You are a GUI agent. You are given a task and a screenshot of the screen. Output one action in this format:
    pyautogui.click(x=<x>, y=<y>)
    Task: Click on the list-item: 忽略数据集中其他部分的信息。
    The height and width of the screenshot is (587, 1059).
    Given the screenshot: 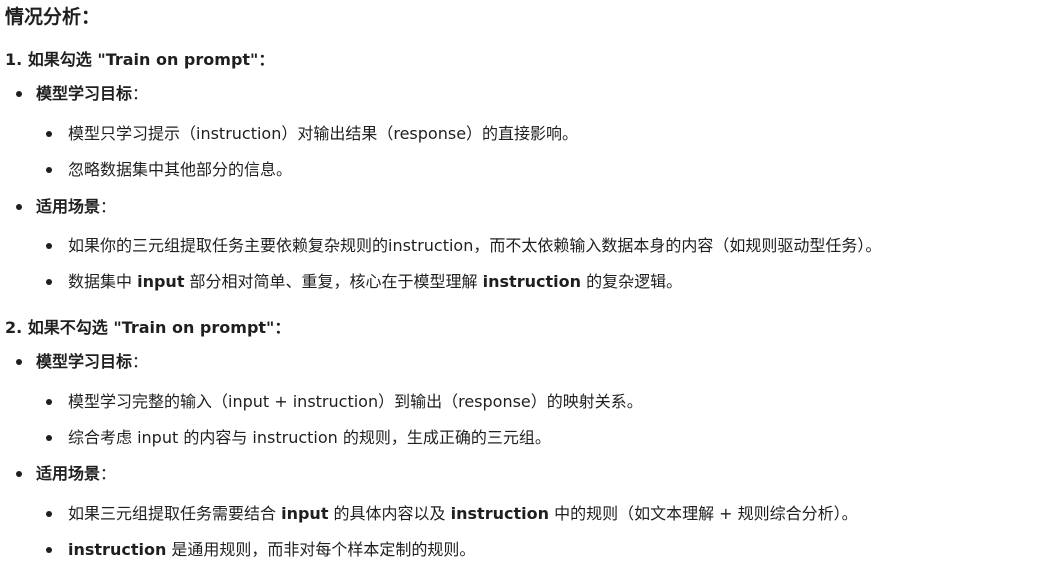 What is the action you would take?
    pyautogui.click(x=169, y=170)
    